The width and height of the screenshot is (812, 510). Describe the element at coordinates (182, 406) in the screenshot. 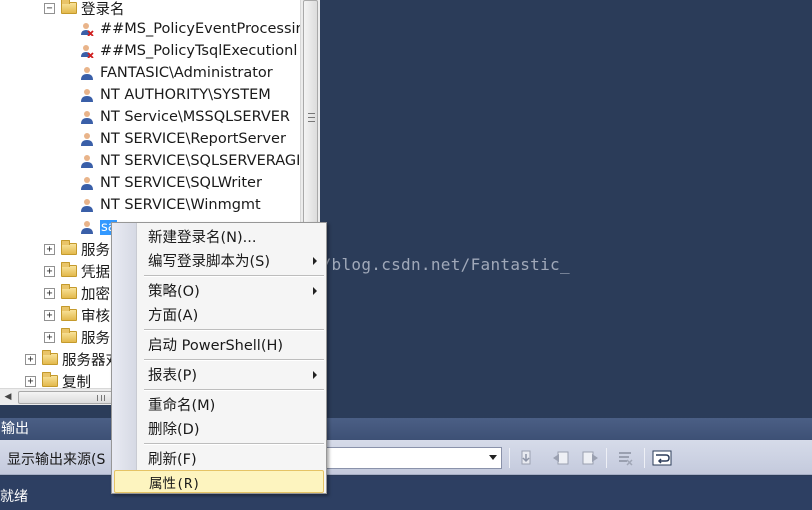

I see `menu-item-label: 重命名(M)` at that location.